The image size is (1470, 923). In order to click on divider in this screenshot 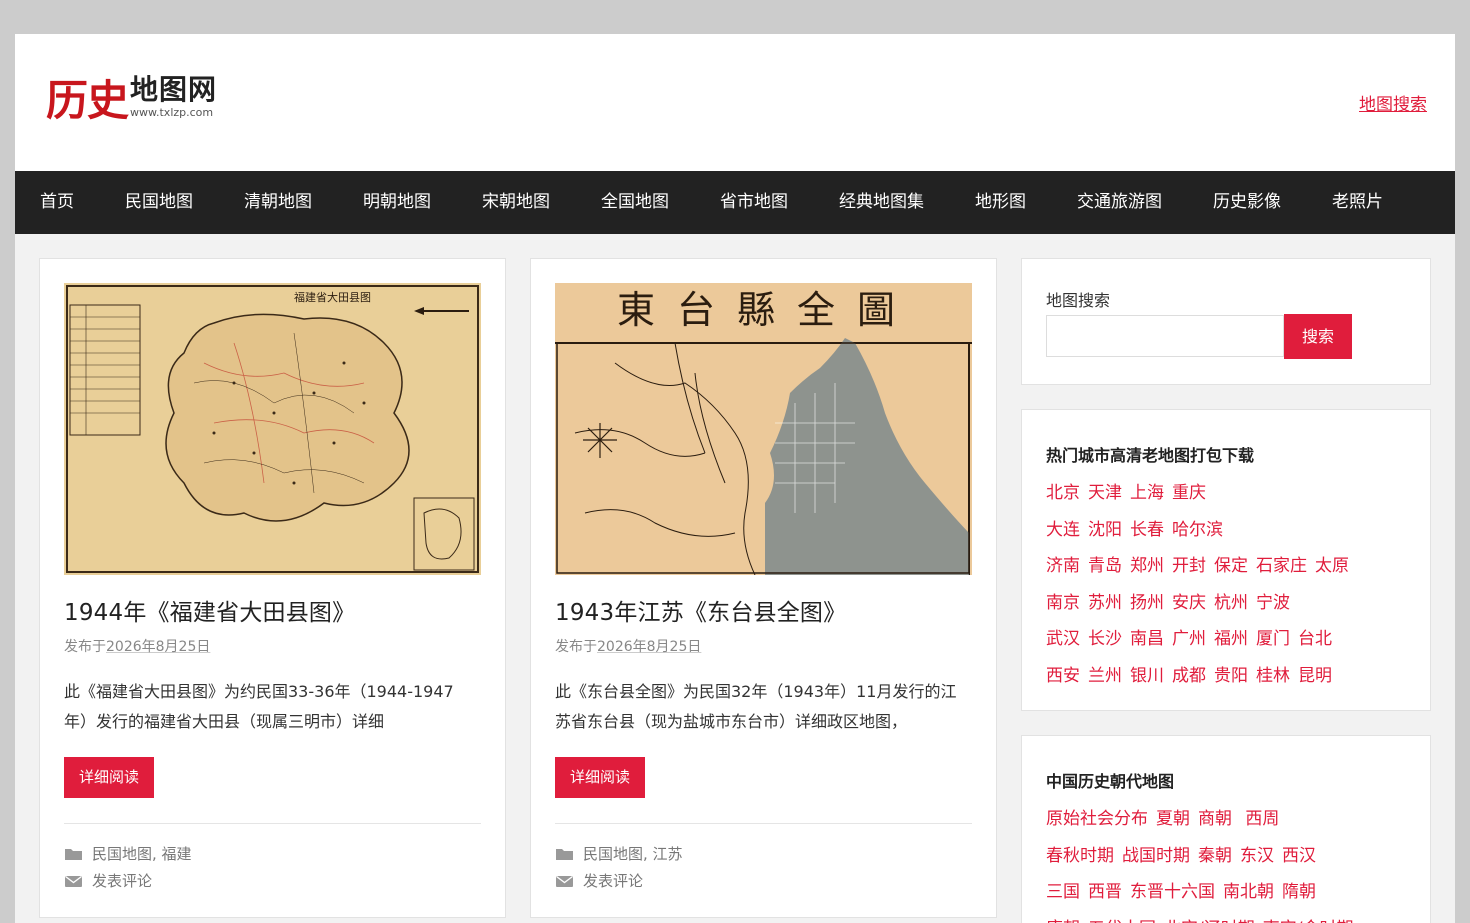, I will do `click(763, 823)`.